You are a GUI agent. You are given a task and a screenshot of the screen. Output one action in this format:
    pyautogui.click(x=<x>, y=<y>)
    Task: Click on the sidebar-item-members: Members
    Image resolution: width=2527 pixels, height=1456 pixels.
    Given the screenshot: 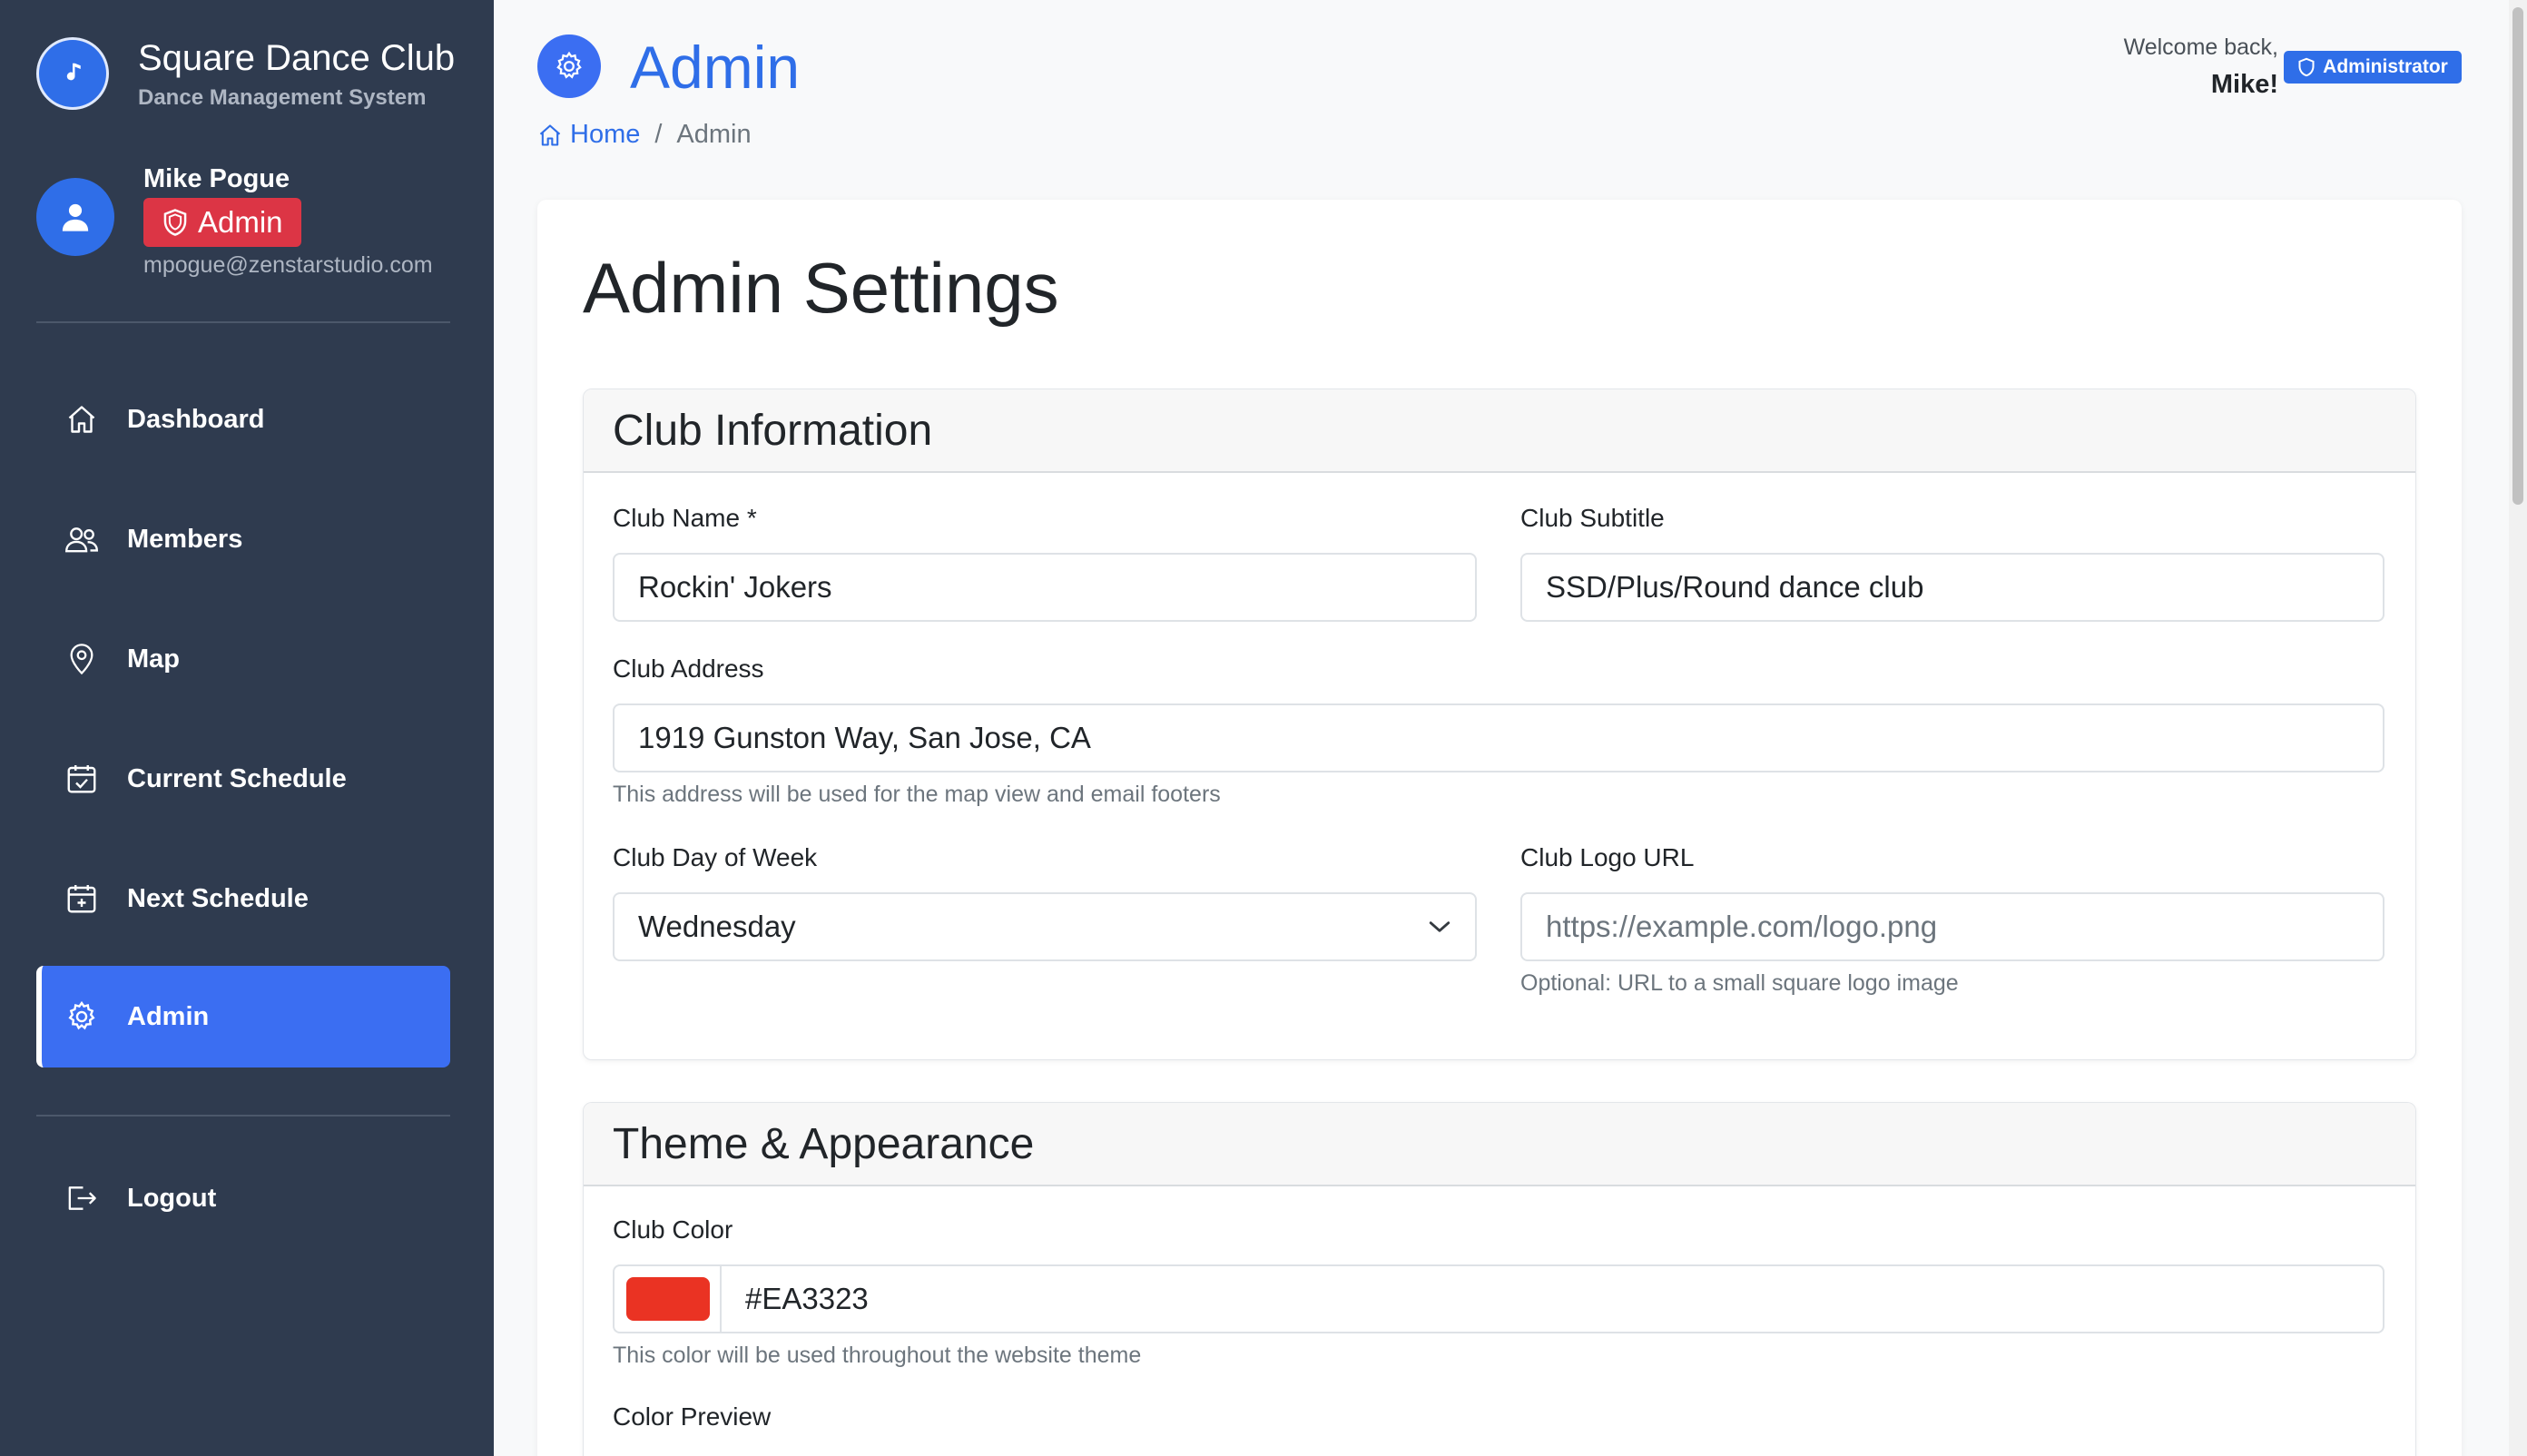 What is the action you would take?
    pyautogui.click(x=243, y=539)
    